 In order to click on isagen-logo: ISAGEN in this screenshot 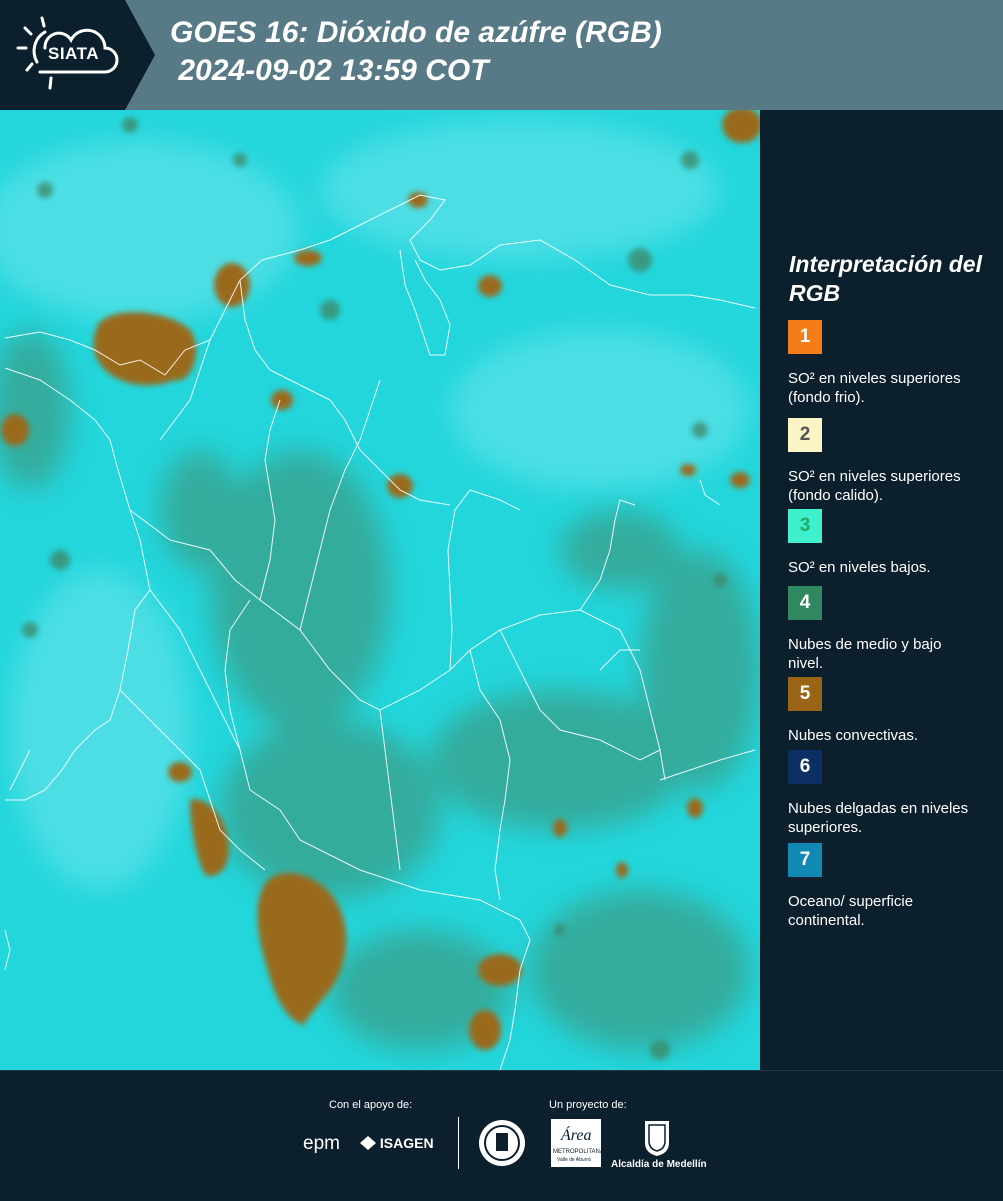, I will do `click(397, 1143)`.